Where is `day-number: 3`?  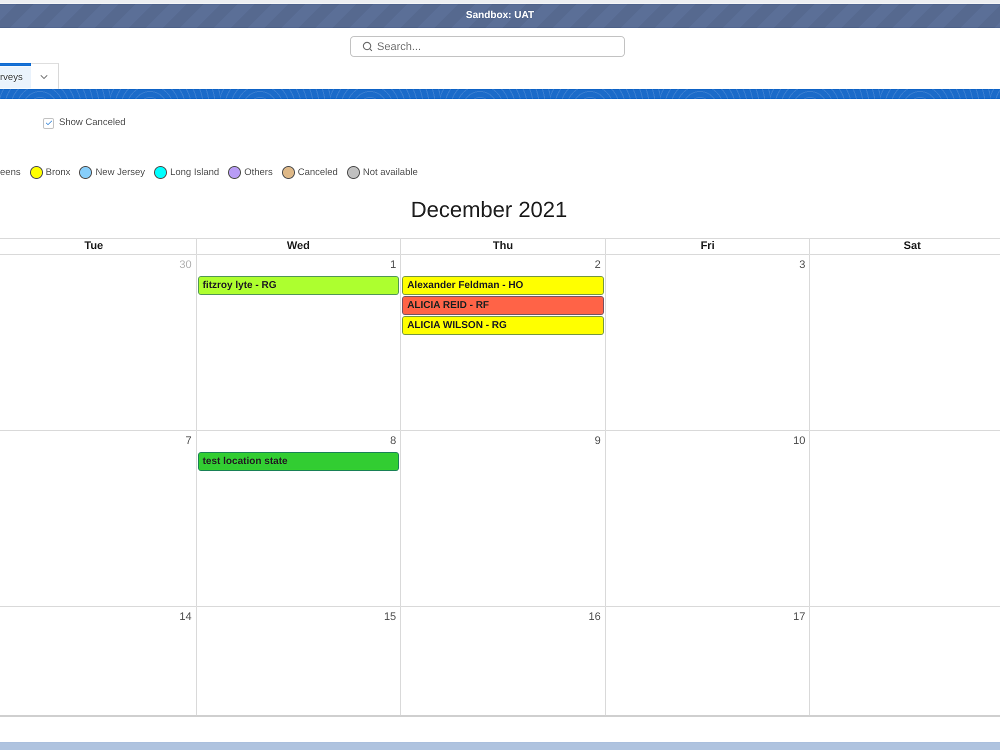
day-number: 3 is located at coordinates (802, 265).